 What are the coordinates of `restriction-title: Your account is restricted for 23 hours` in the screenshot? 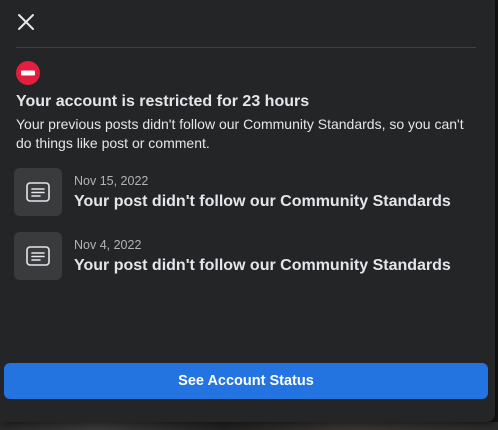 It's located at (163, 101).